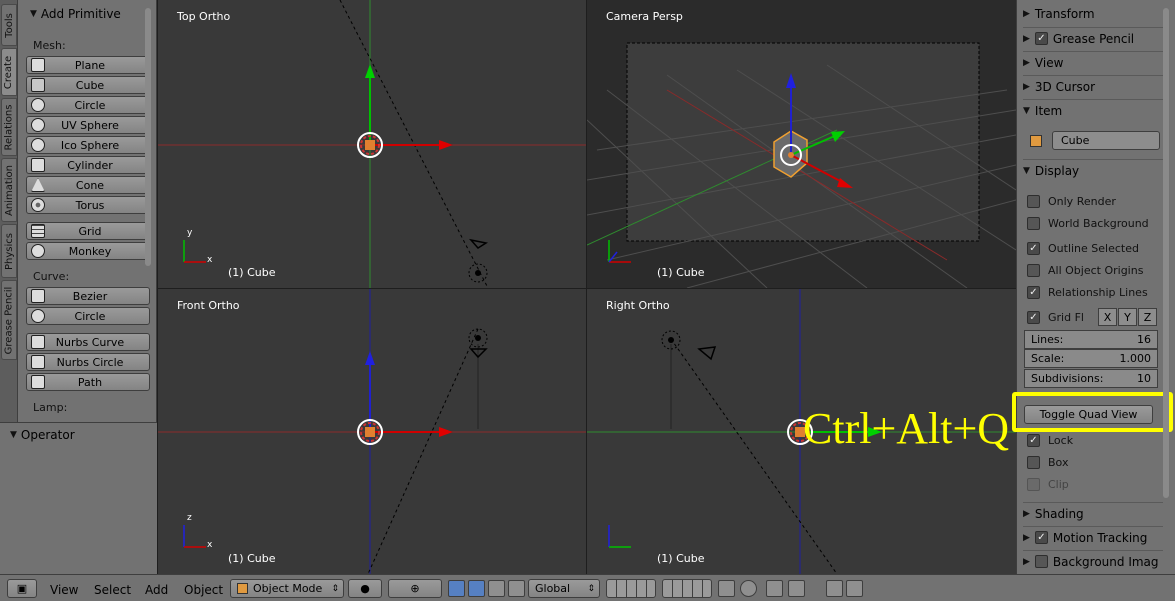 The height and width of the screenshot is (601, 1175). Describe the element at coordinates (1066, 317) in the screenshot. I see `option-label: Grid Fl` at that location.